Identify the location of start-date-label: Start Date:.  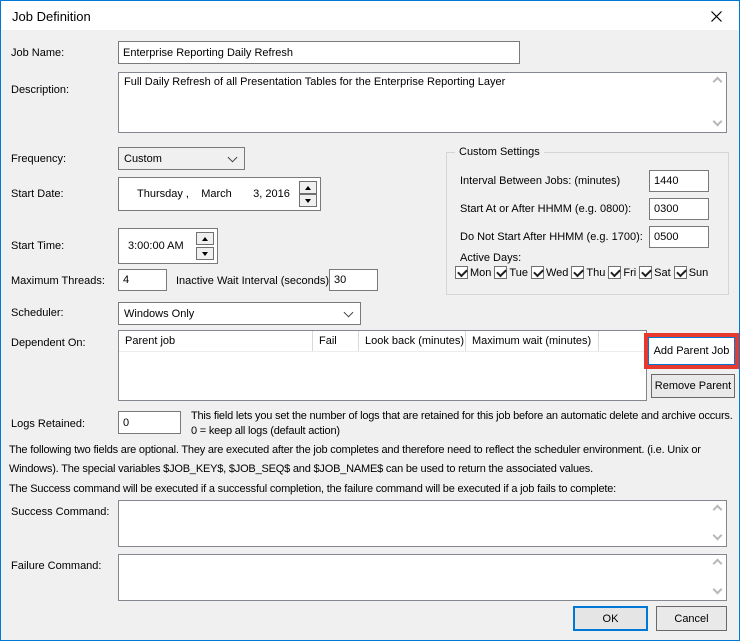
(37, 194).